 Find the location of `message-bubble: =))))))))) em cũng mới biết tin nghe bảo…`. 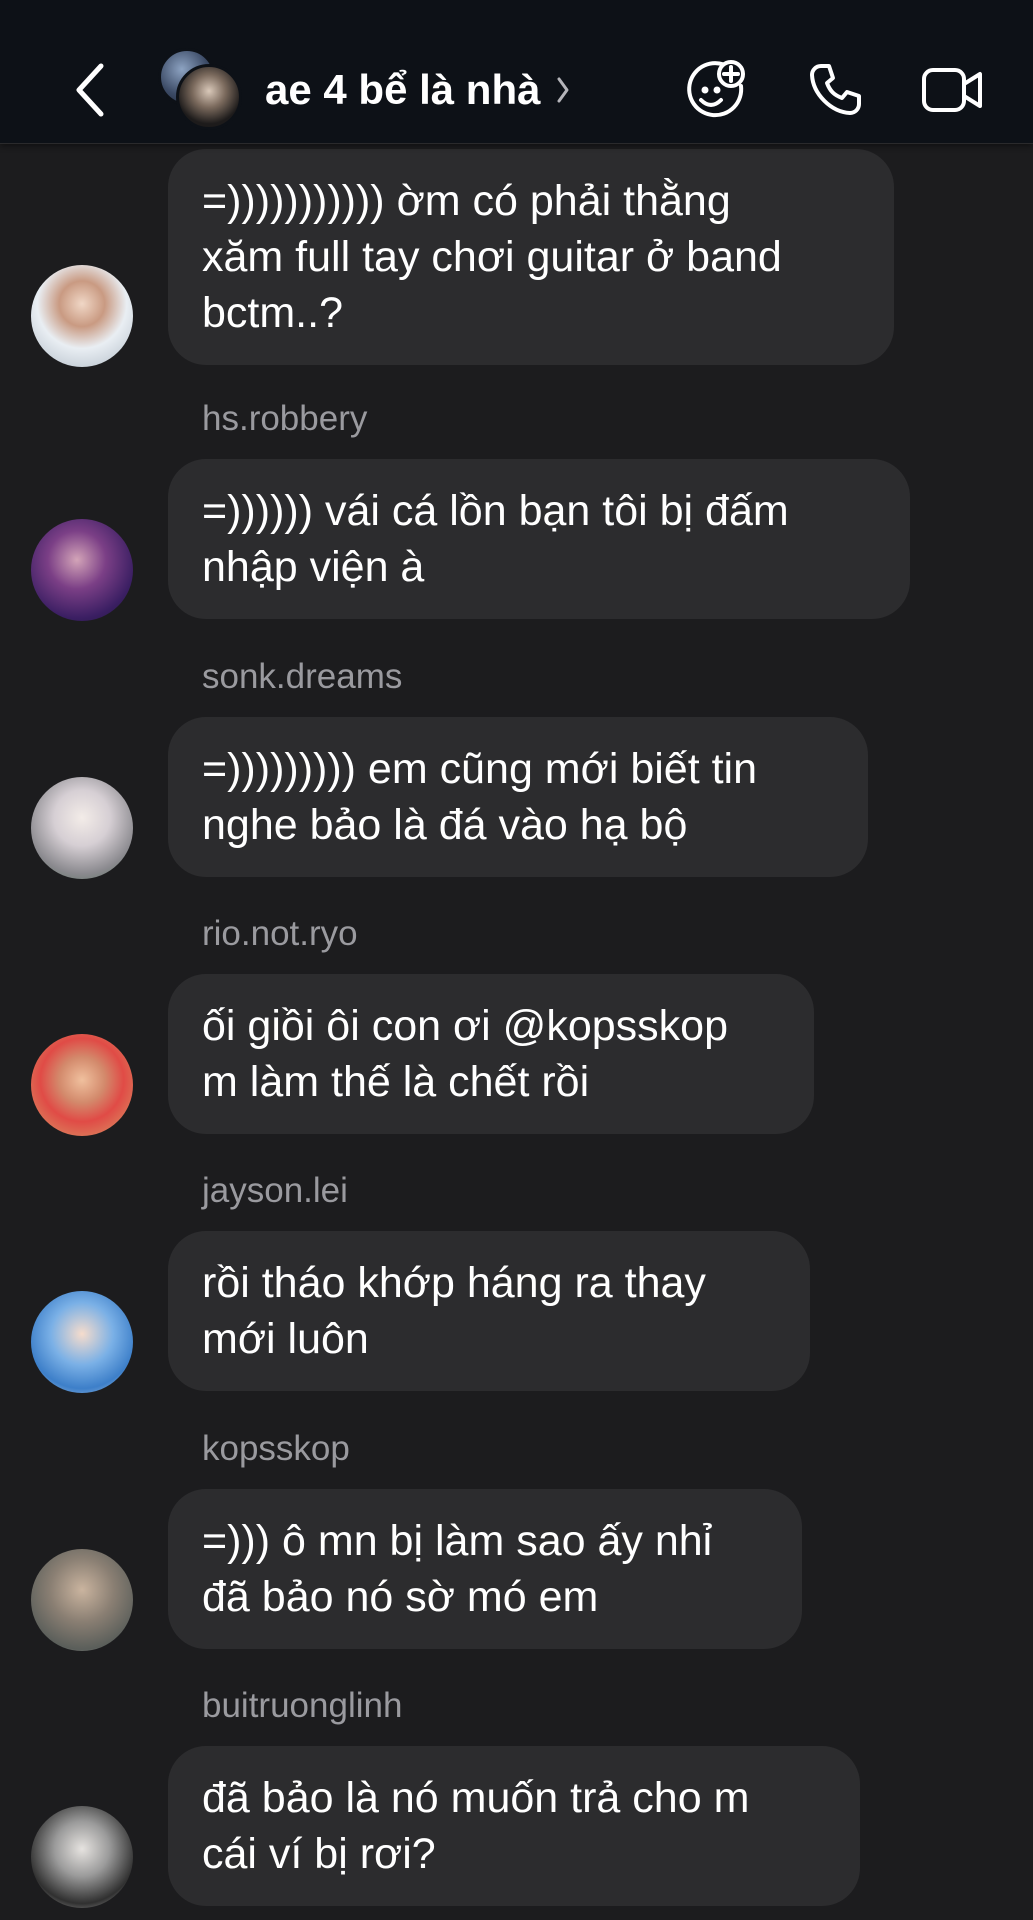

message-bubble: =))))))))) em cũng mới biết tin nghe bảo… is located at coordinates (518, 797).